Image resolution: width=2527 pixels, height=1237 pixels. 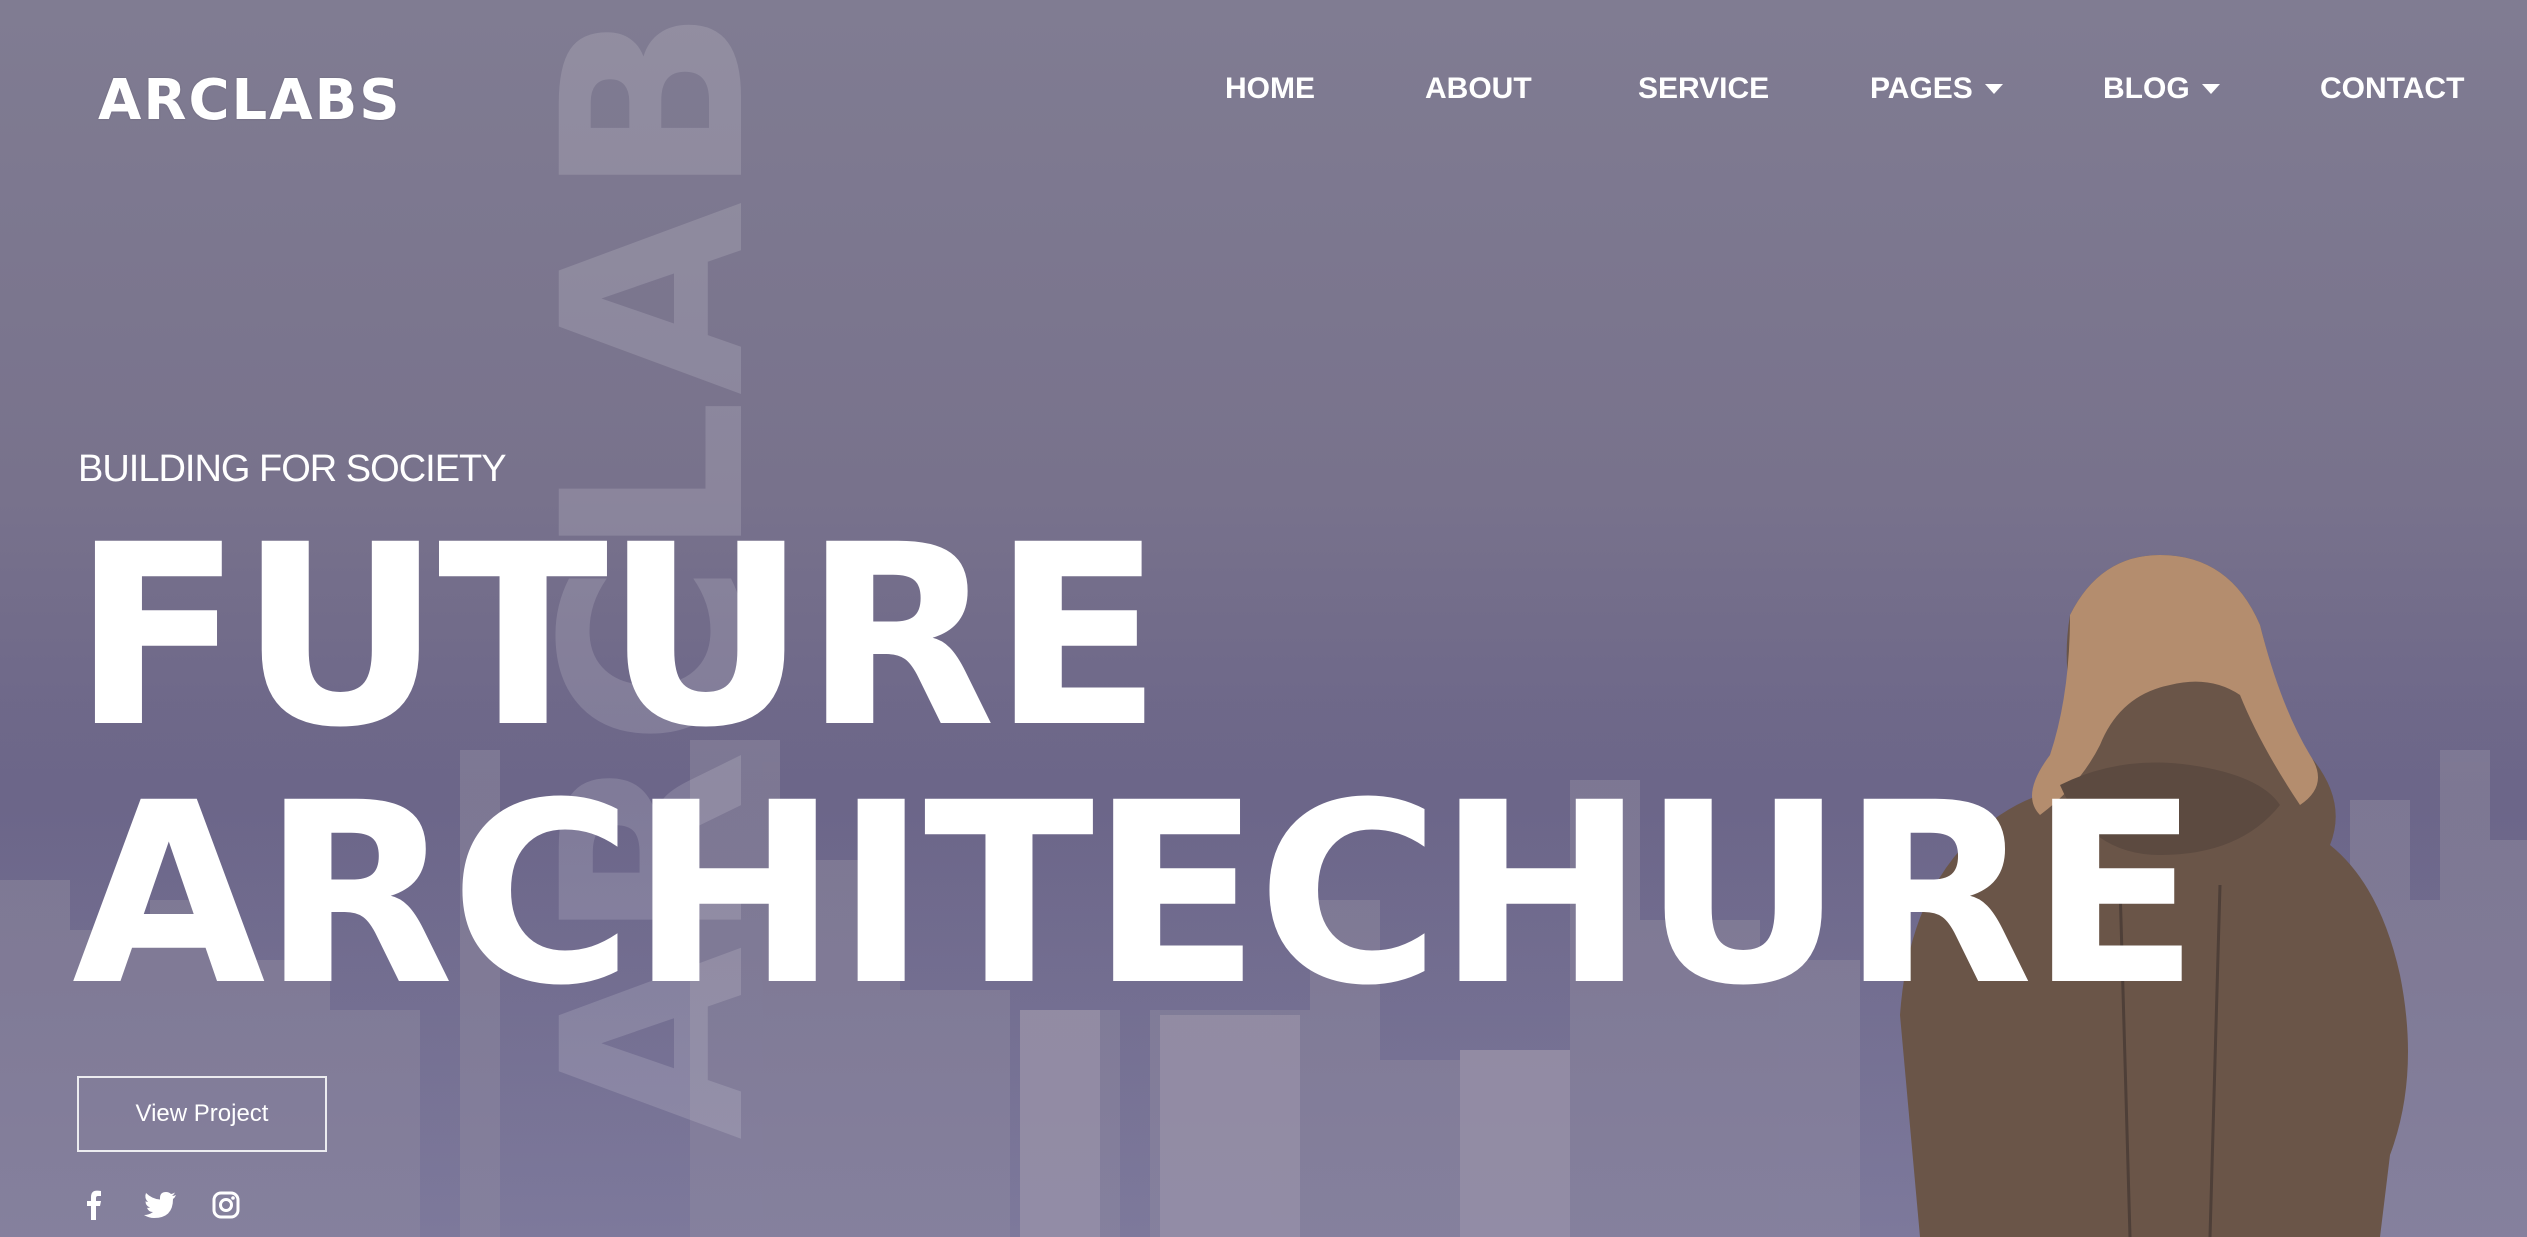 What do you see at coordinates (292, 469) in the screenshot?
I see `hero-tagline: BUILDING FOR SOCIETY` at bounding box center [292, 469].